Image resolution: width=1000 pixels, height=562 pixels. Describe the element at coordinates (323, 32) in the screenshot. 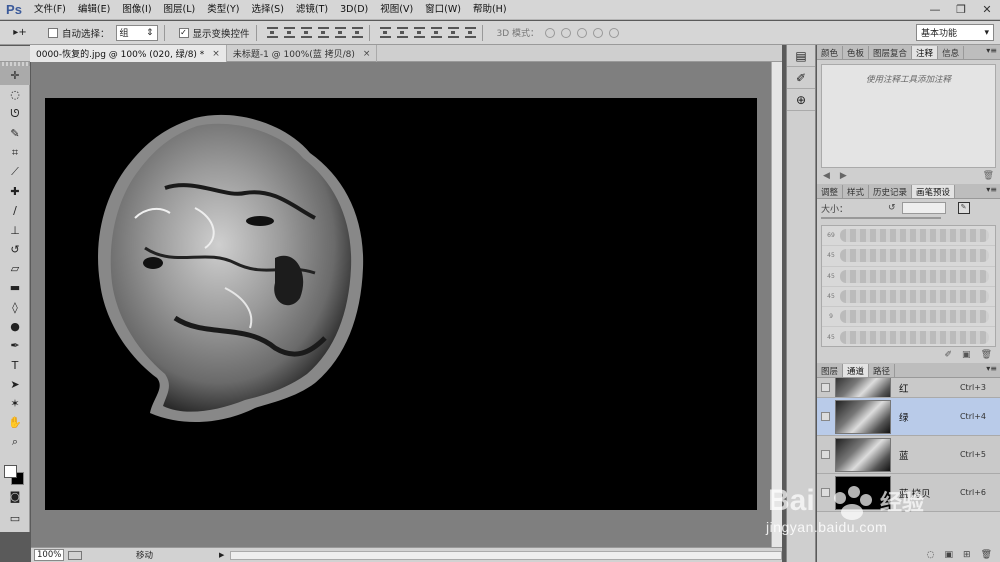

I see `align-left-icon` at that location.